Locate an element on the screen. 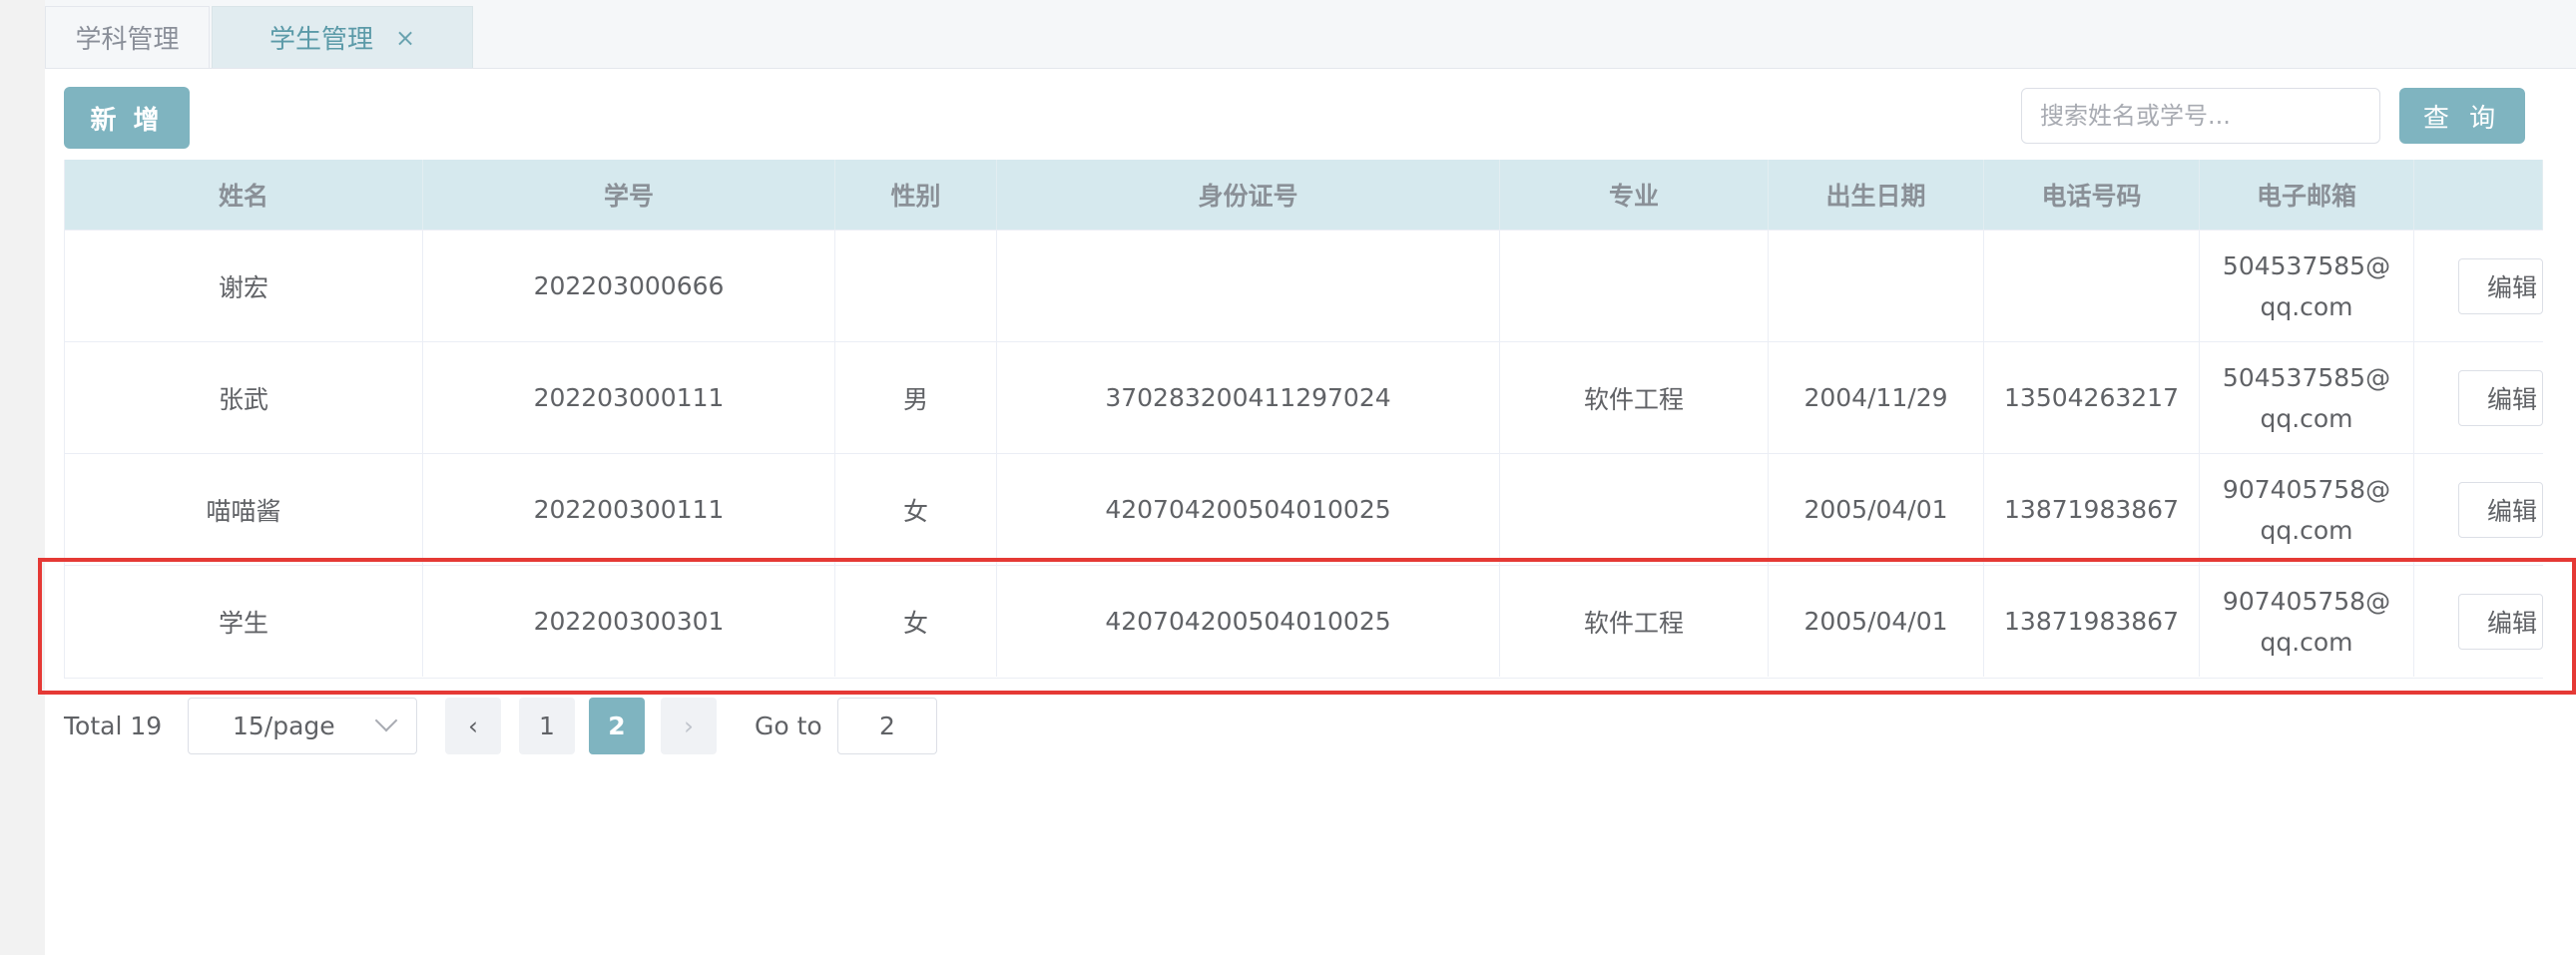 The width and height of the screenshot is (2576, 955). goto-label: Go to is located at coordinates (789, 726).